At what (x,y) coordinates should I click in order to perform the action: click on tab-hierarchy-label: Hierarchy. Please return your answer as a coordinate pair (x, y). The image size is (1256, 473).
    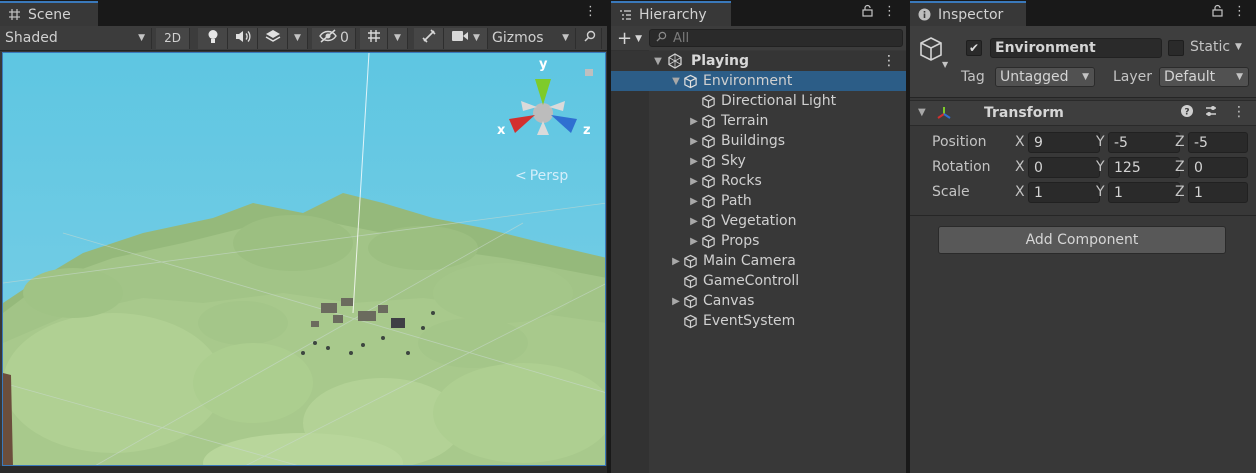
    Looking at the image, I should click on (673, 14).